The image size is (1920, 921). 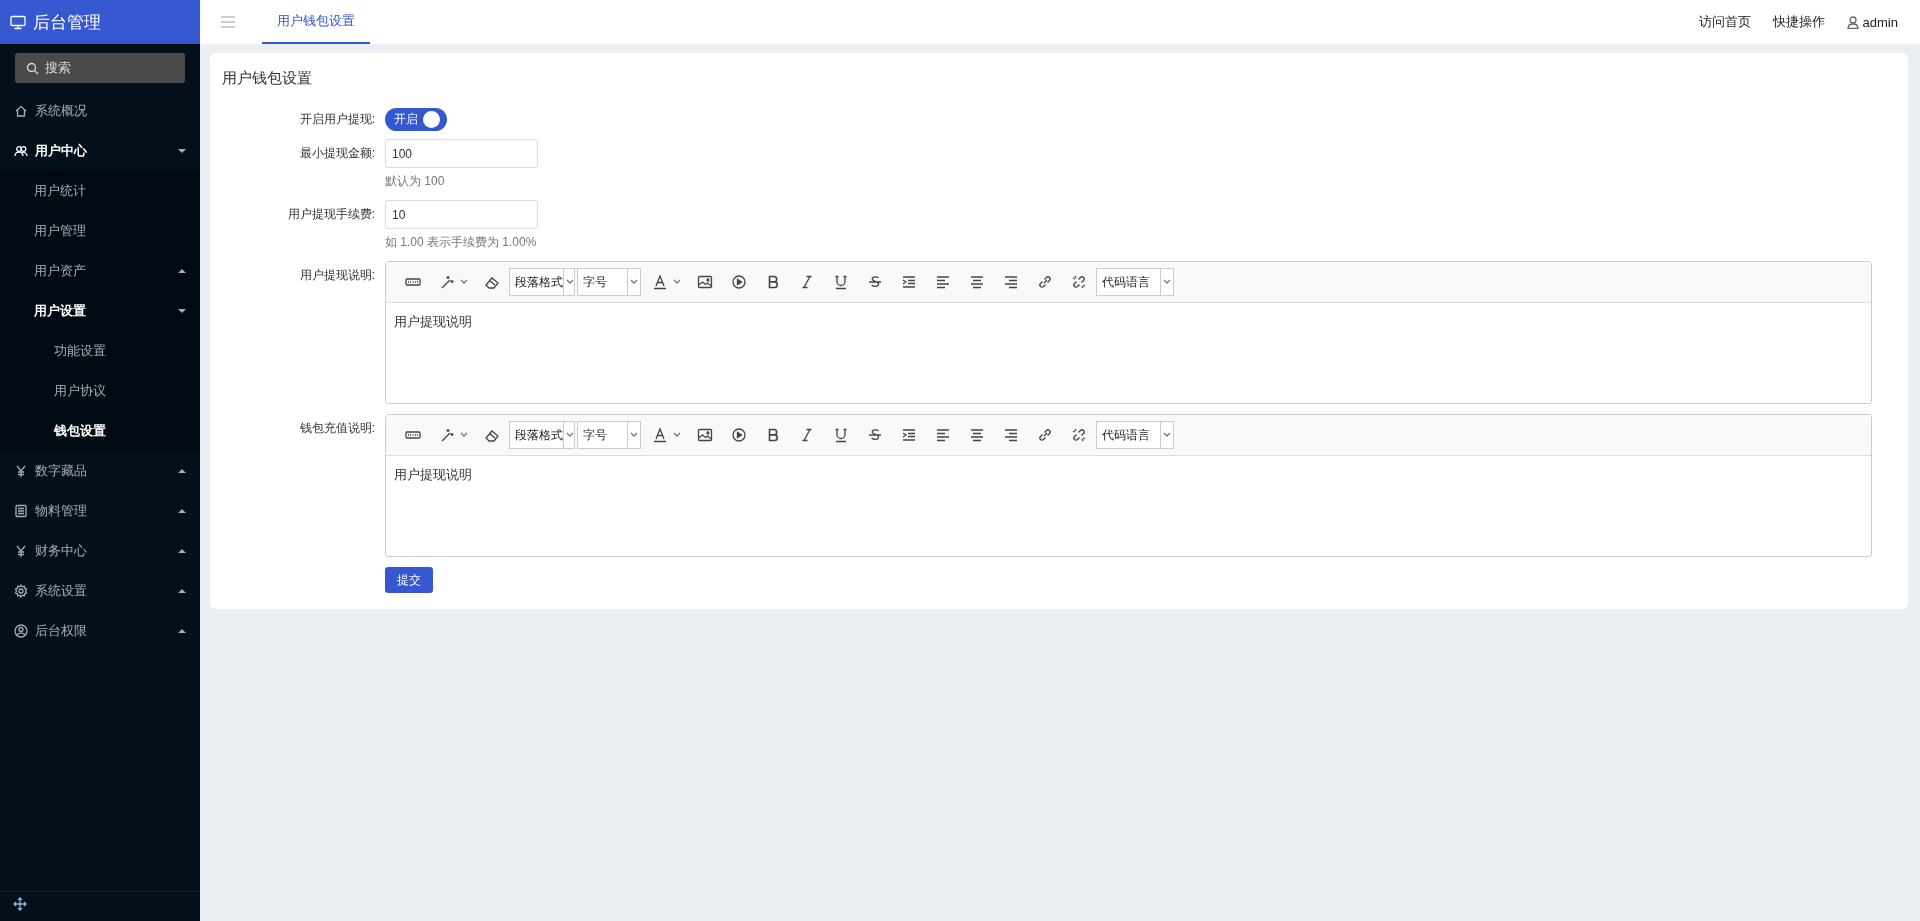 I want to click on search-icon, so click(x=32, y=68).